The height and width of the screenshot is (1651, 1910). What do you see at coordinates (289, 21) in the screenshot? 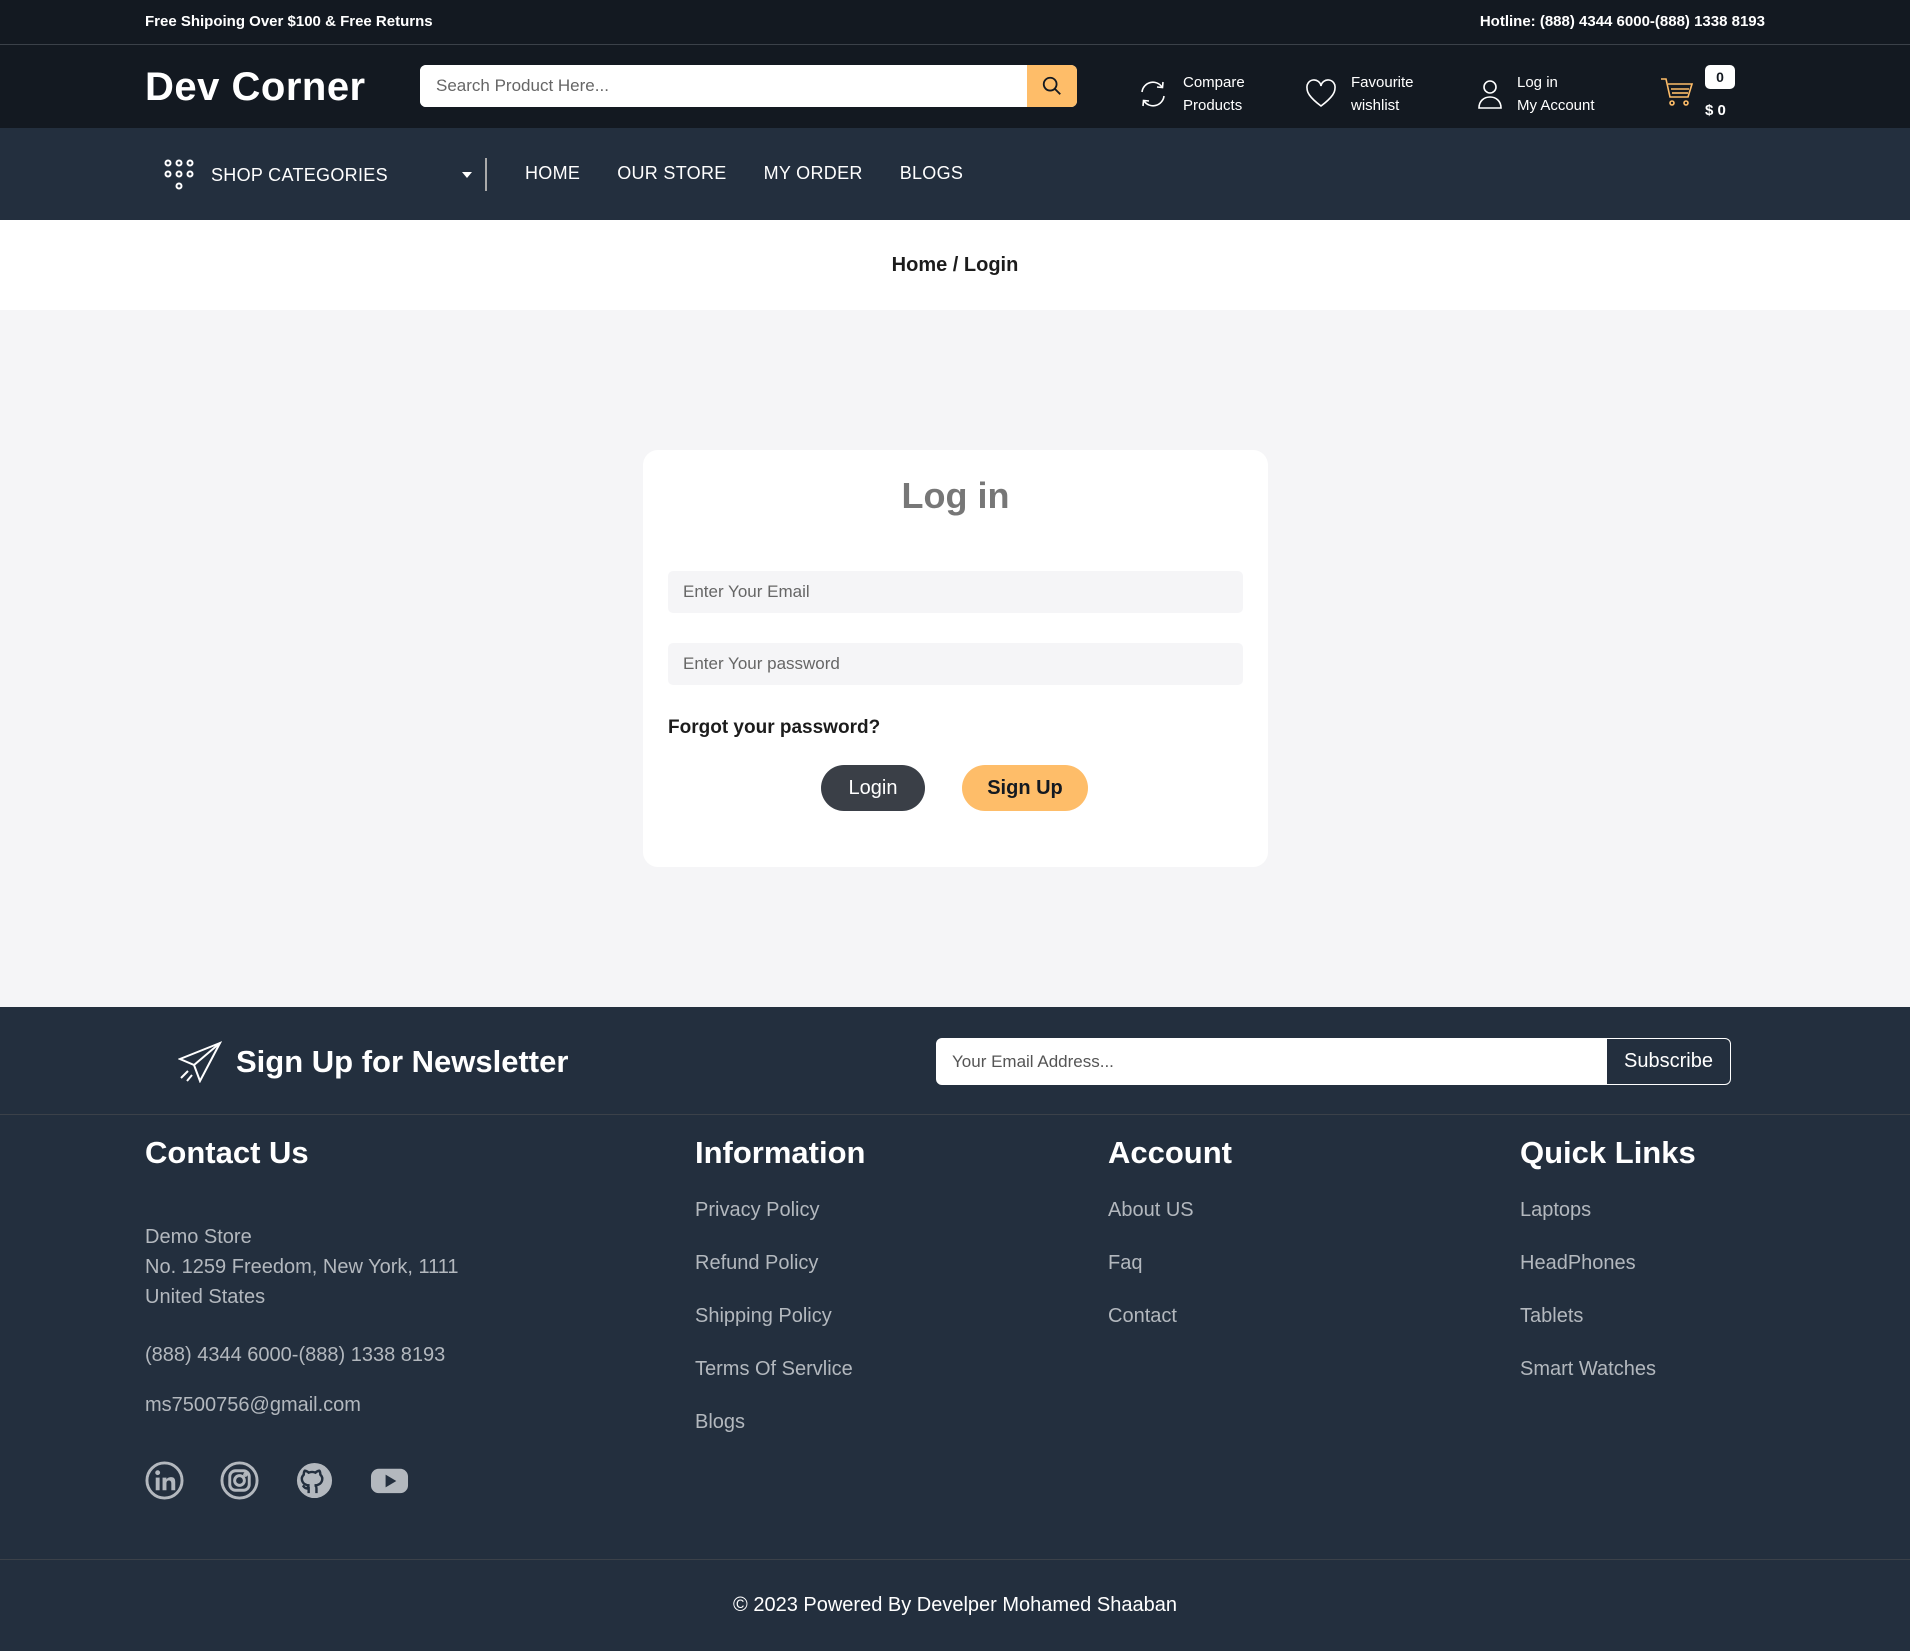
I see `shipping-notice: Free Shipoing Over $100 & Free Returns` at bounding box center [289, 21].